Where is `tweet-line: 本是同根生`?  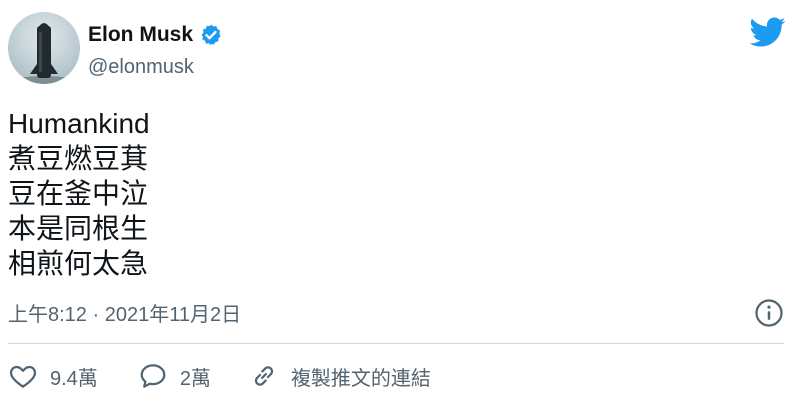
tweet-line: 本是同根生 is located at coordinates (78, 228).